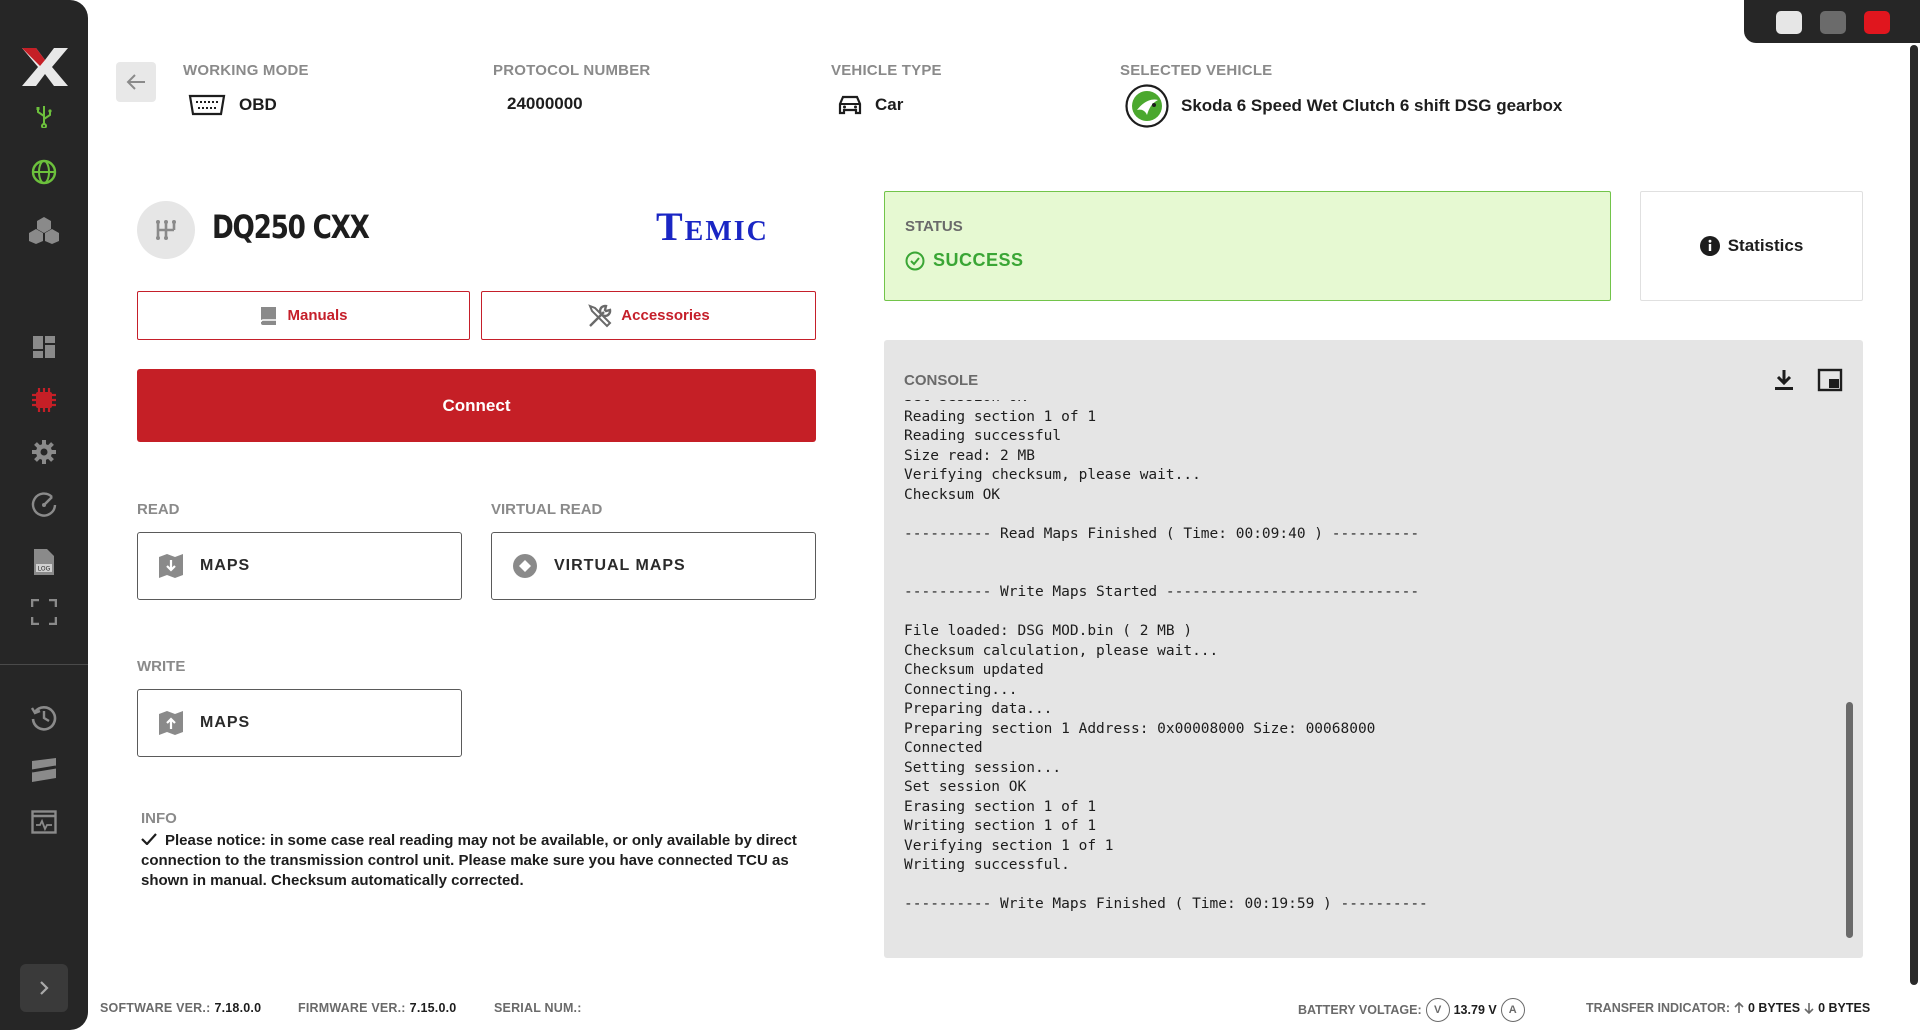 This screenshot has width=1920, height=1030. Describe the element at coordinates (352, 1008) in the screenshot. I see `firmware-version-label: FIRMWARE VER.:` at that location.